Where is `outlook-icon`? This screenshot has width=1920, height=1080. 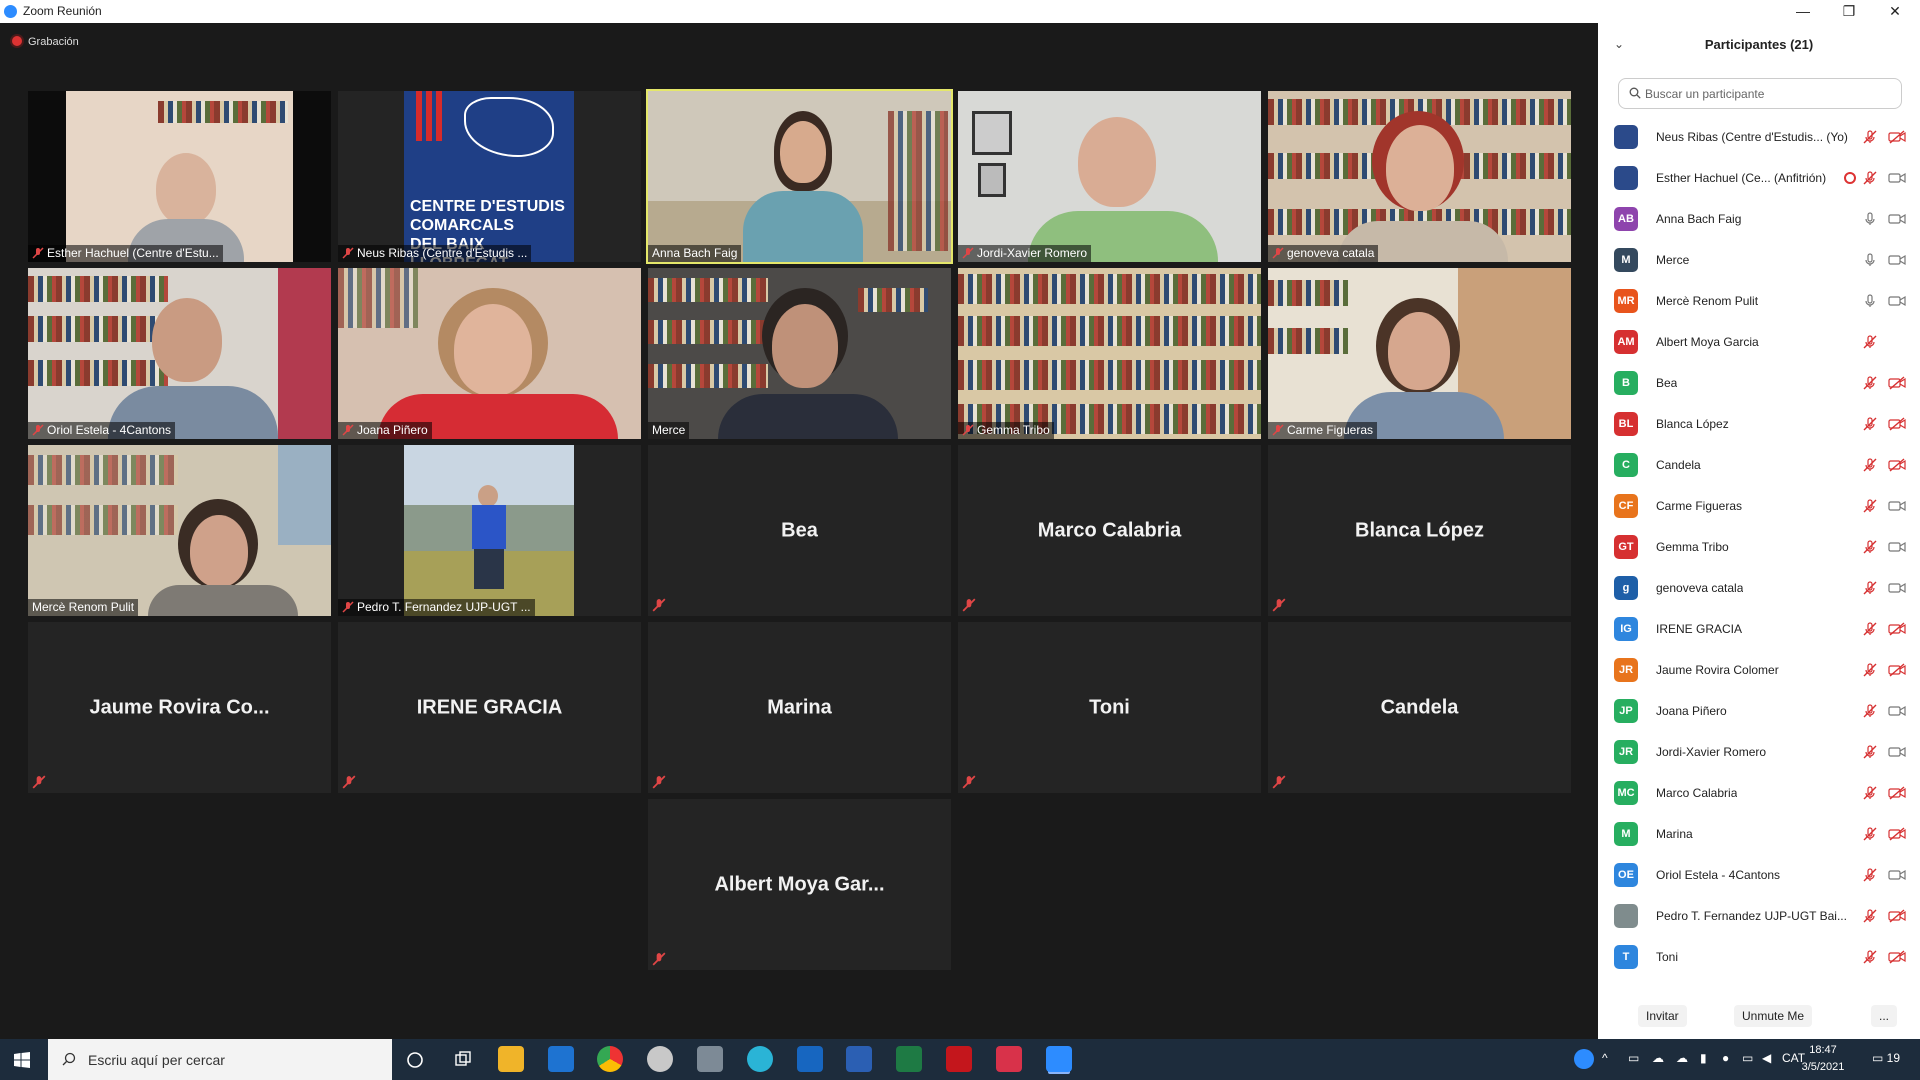 outlook-icon is located at coordinates (810, 1059).